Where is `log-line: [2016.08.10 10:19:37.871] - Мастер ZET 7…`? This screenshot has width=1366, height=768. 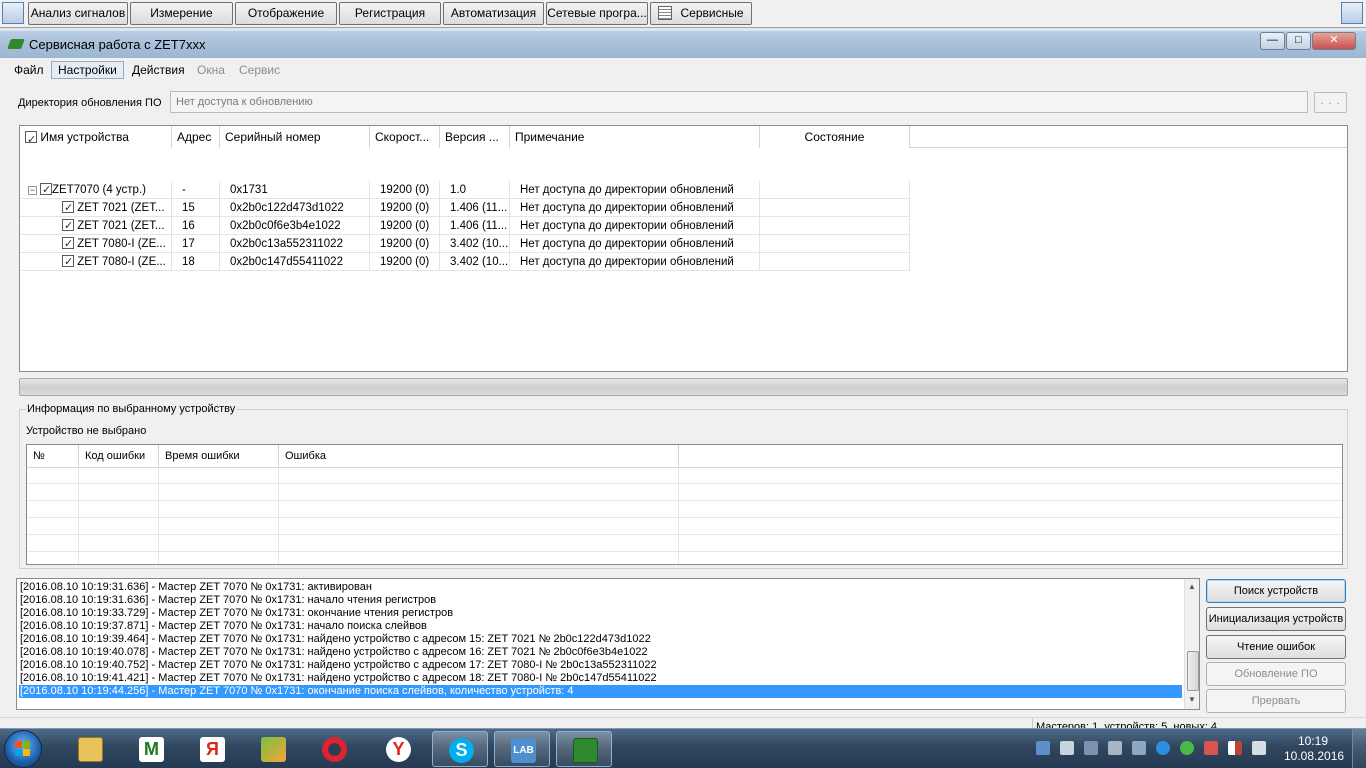 log-line: [2016.08.10 10:19:37.871] - Мастер ZET 7… is located at coordinates (223, 626).